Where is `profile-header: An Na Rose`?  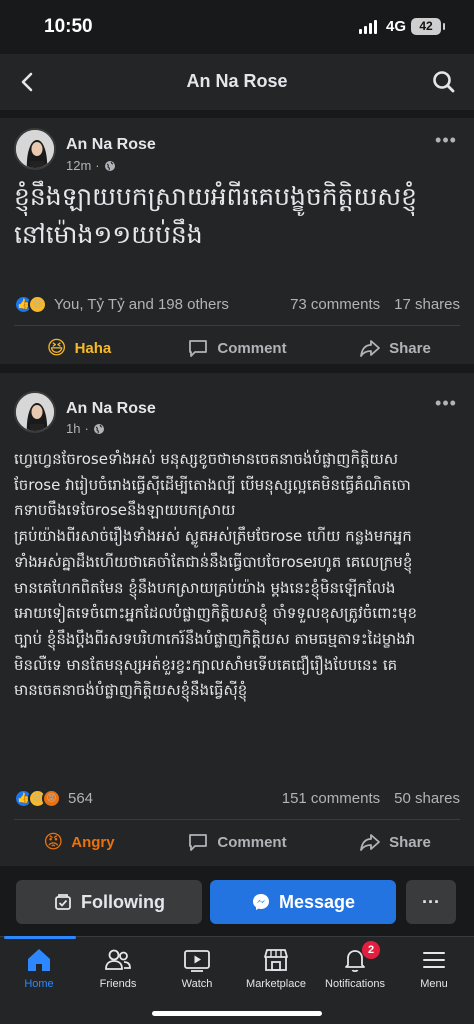
profile-header: An Na Rose is located at coordinates (237, 82).